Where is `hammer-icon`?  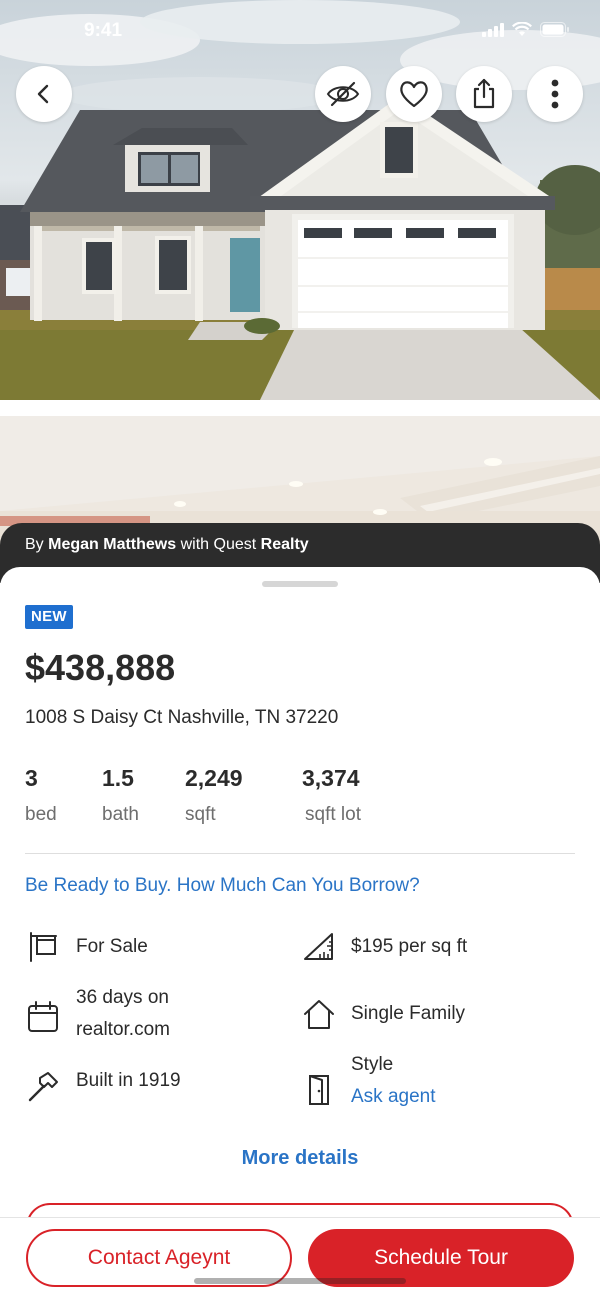 hammer-icon is located at coordinates (43, 1087).